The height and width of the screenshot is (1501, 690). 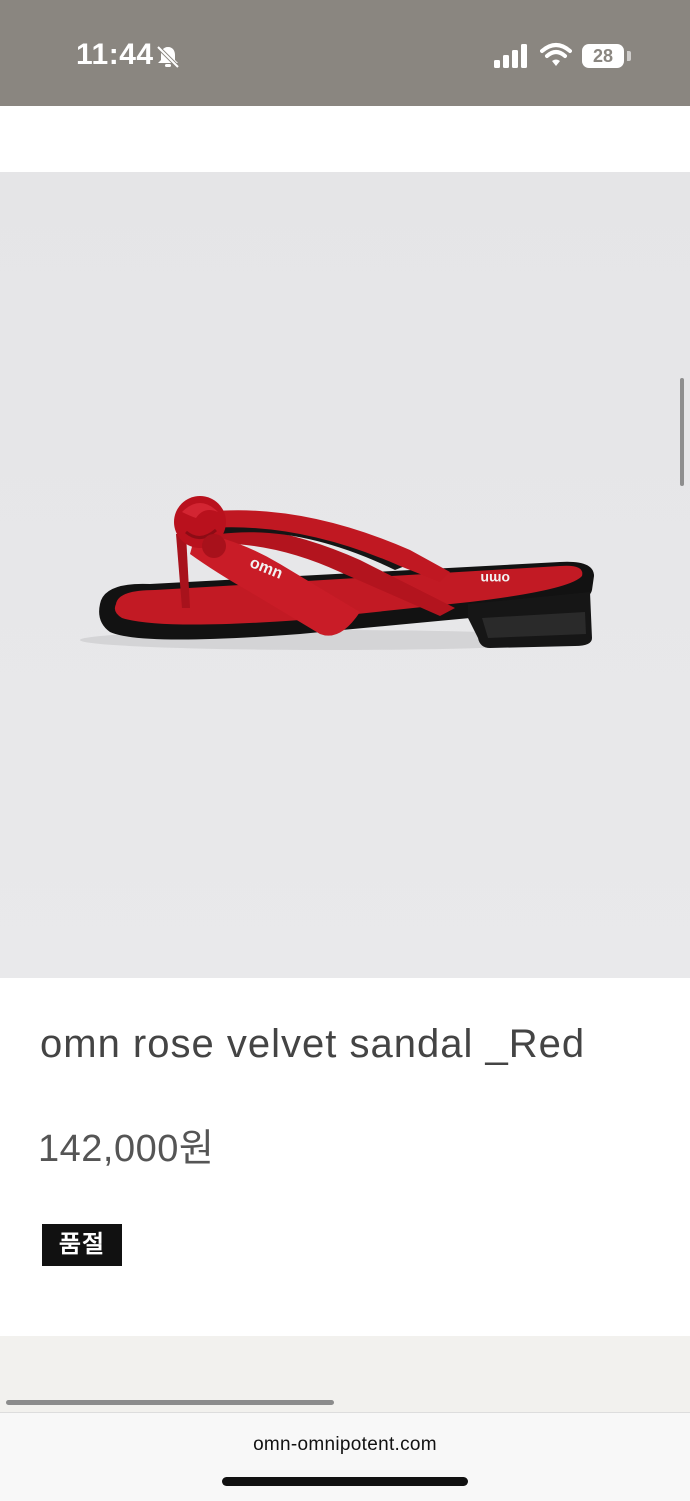 I want to click on cellular-signal-icon, so click(x=510, y=56).